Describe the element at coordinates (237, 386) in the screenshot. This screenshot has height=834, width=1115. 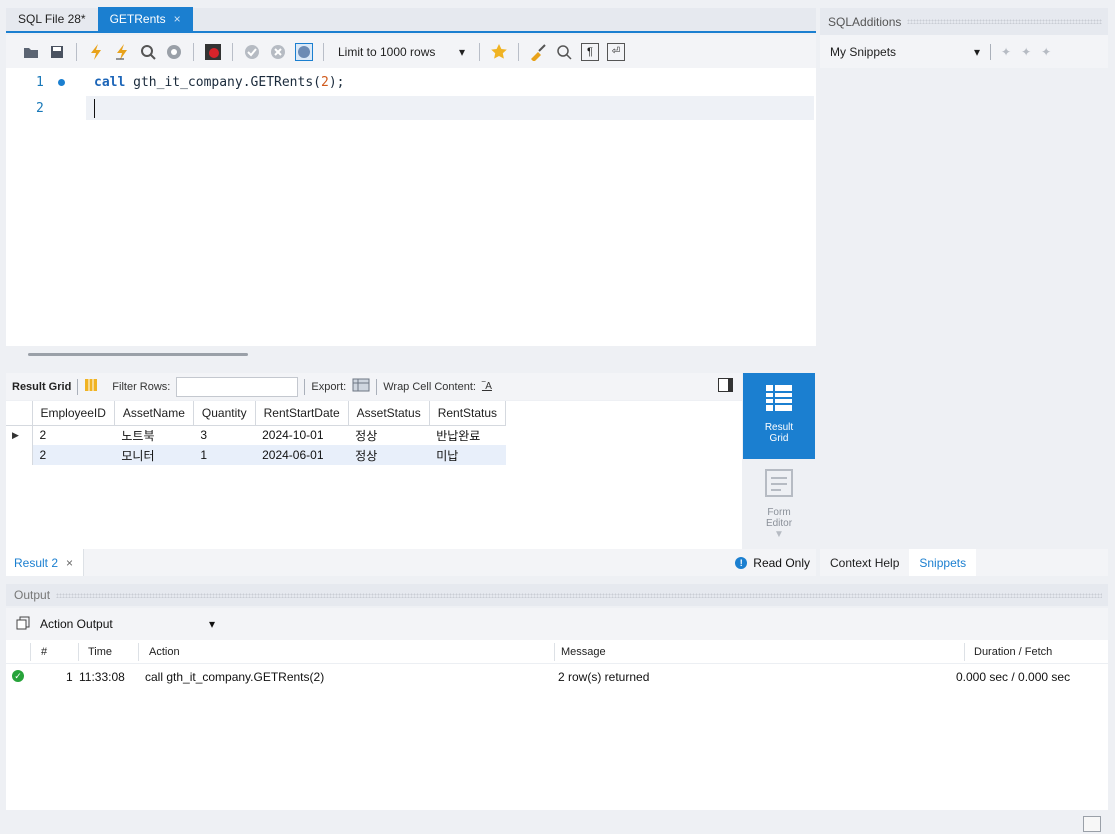
I see `filter-rows-input` at that location.